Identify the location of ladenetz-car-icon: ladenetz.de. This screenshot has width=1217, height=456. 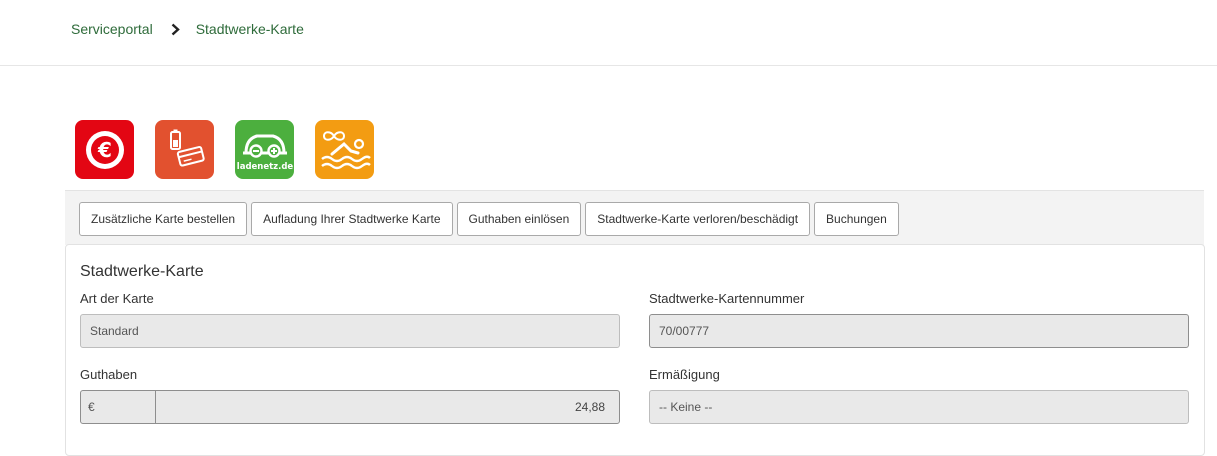
(265, 150).